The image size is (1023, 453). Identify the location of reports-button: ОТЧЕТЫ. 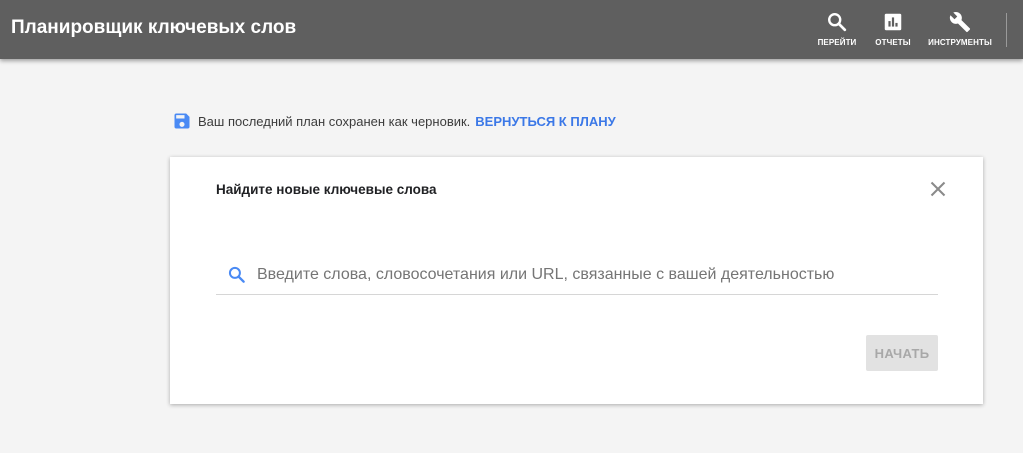
(893, 29).